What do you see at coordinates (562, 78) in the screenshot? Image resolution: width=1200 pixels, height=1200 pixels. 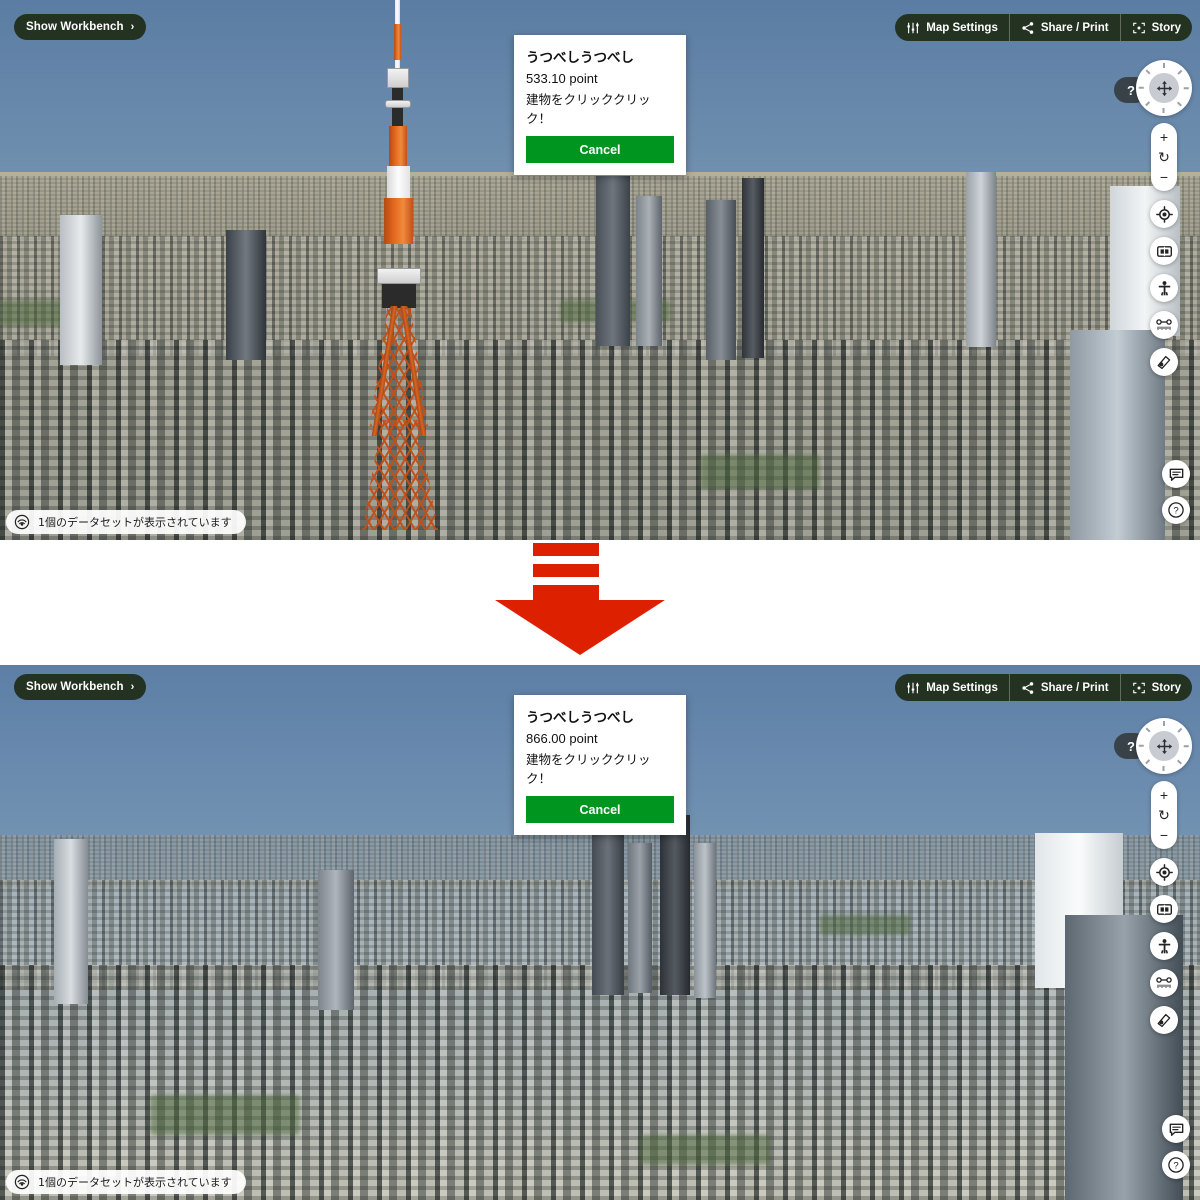 I see `popup-points: 533.10 point` at bounding box center [562, 78].